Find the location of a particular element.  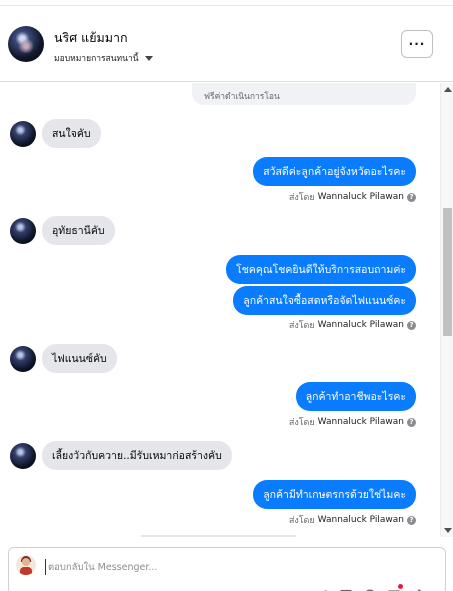

conversation-header: นริศ แย้มมาก มอบหมายการสนทนานี้ ··· is located at coordinates (226, 44).